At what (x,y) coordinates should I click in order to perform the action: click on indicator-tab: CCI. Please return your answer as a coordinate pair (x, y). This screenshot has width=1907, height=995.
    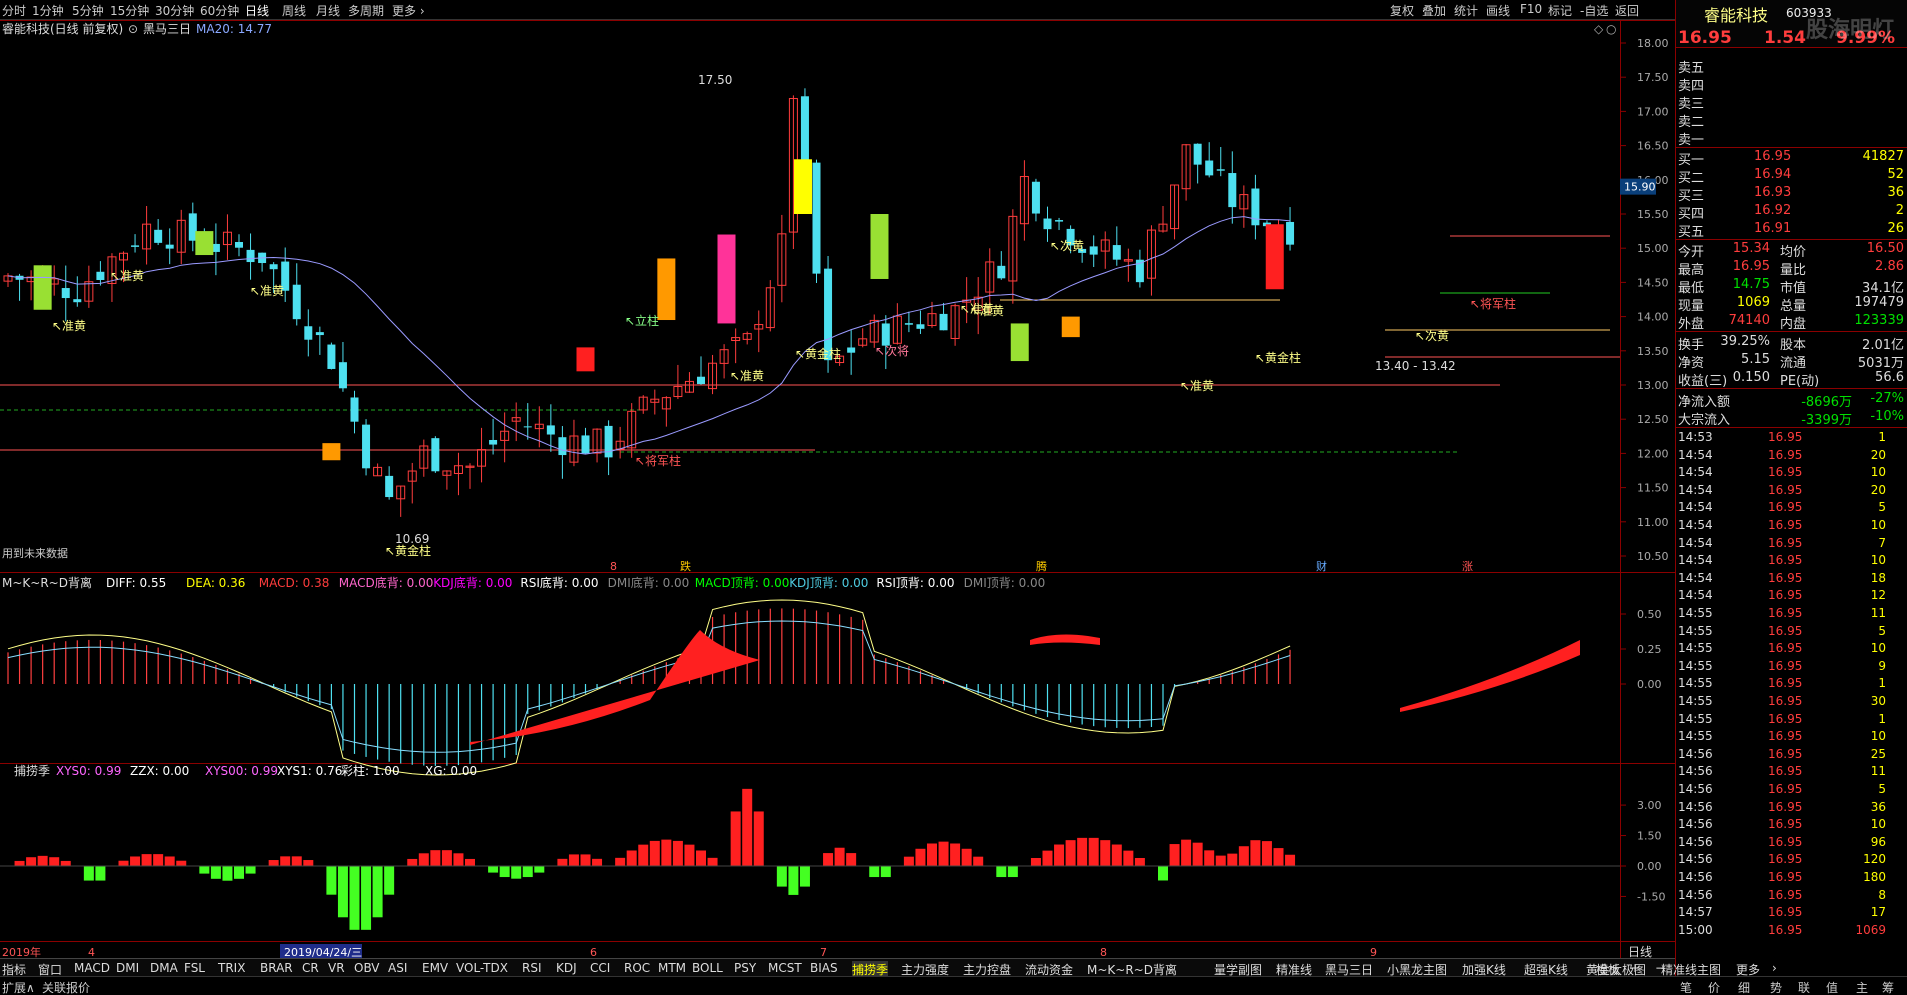
    Looking at the image, I should click on (600, 968).